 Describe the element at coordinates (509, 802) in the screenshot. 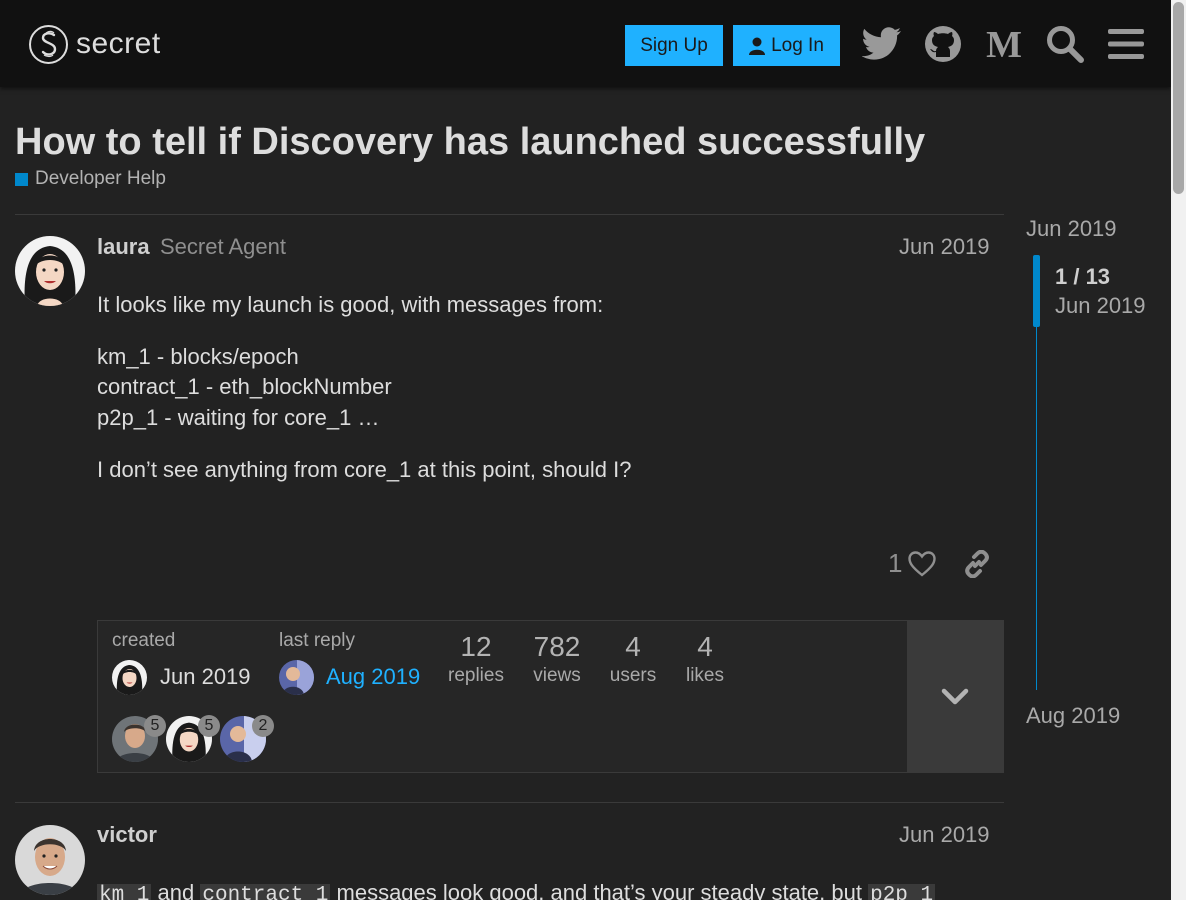

I see `post-divider` at that location.